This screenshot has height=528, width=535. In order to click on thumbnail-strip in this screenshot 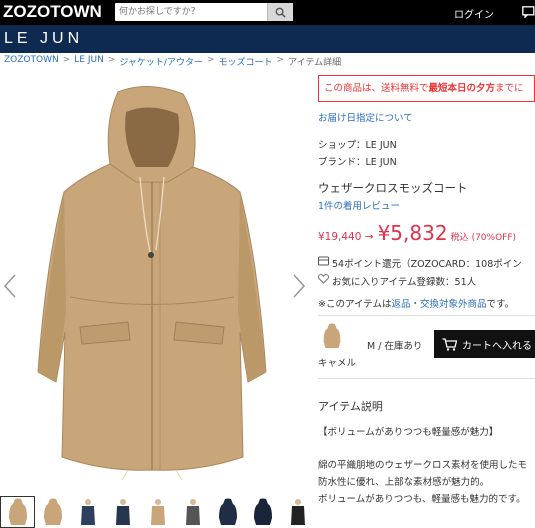, I will do `click(157, 512)`.